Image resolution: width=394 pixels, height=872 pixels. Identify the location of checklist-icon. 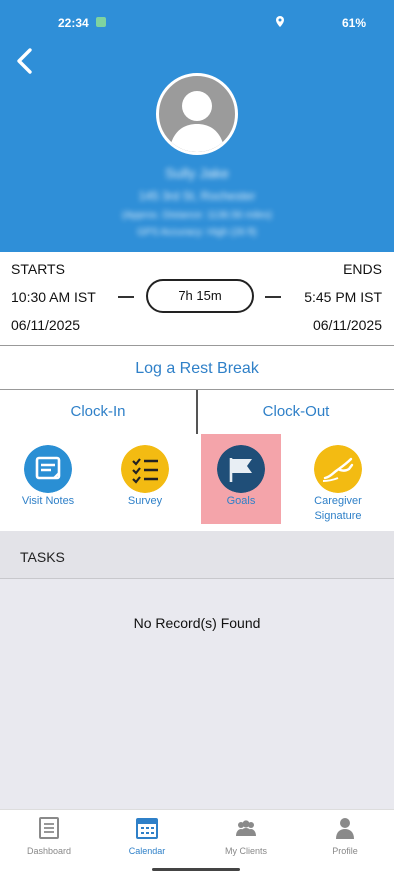
(145, 469).